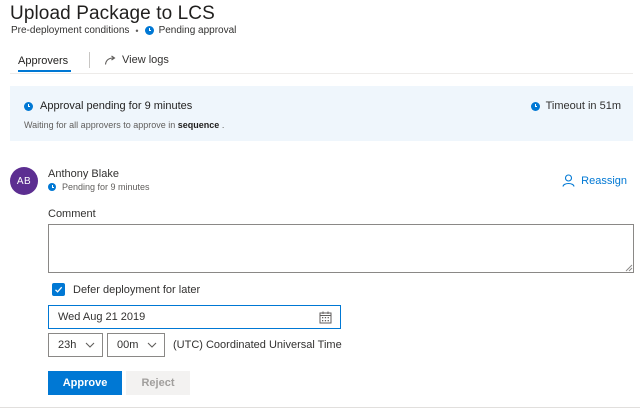 Image resolution: width=640 pixels, height=412 pixels. Describe the element at coordinates (158, 383) in the screenshot. I see `reject-button: Reject` at that location.